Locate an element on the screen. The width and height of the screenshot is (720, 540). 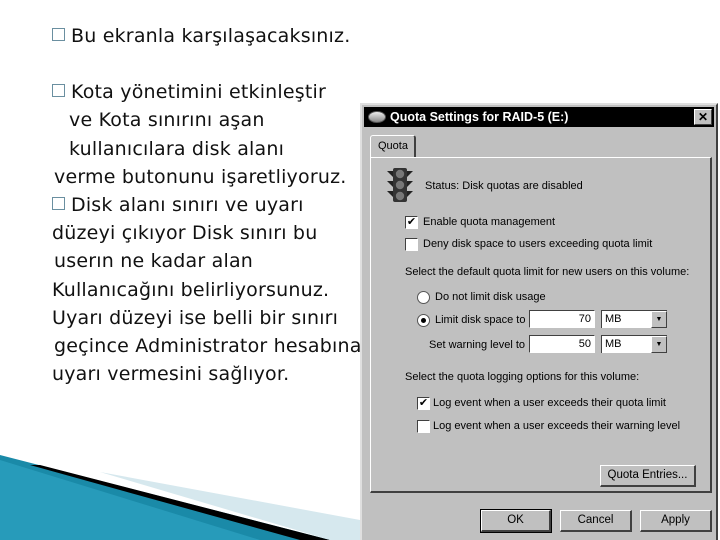
text-line: Kullanıcağını belirliyorsunuz. is located at coordinates (191, 289).